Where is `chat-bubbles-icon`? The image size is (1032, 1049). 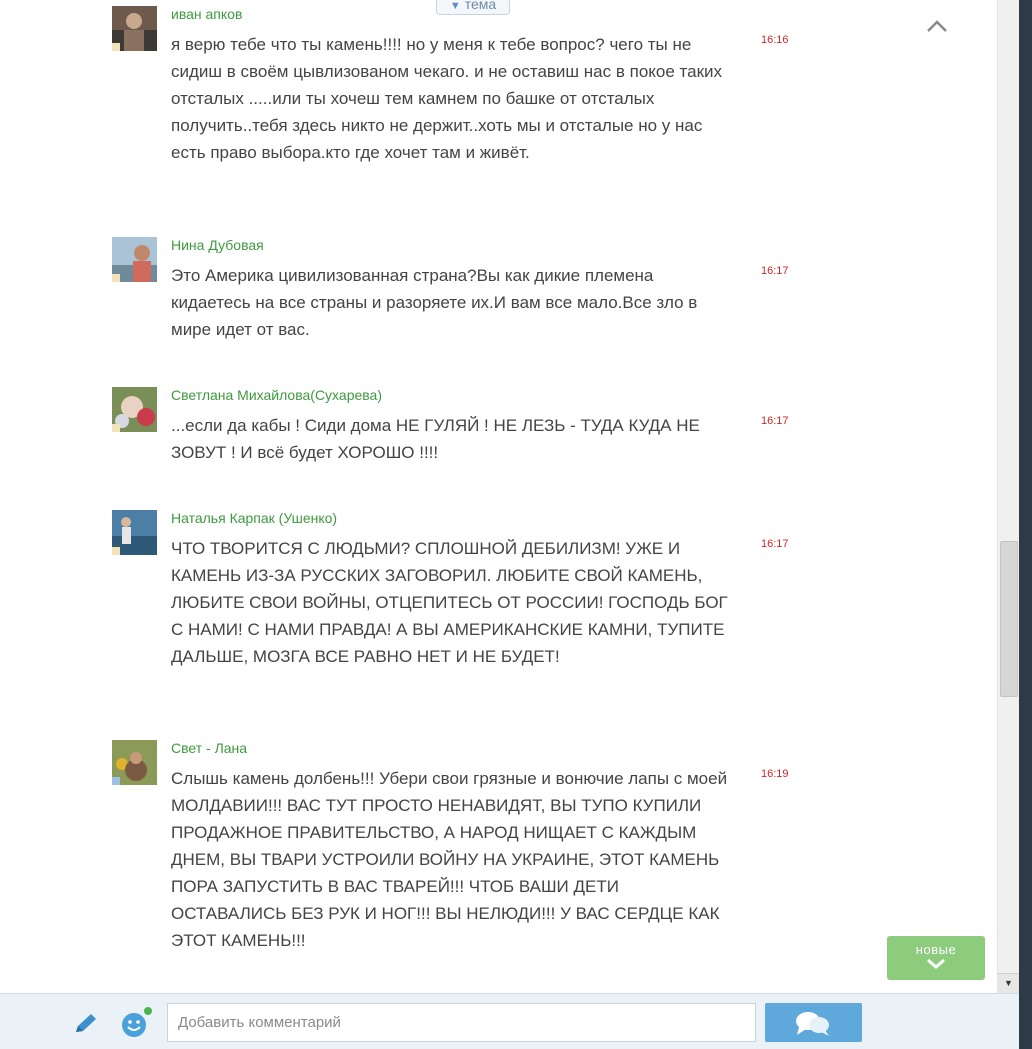 chat-bubbles-icon is located at coordinates (812, 1024).